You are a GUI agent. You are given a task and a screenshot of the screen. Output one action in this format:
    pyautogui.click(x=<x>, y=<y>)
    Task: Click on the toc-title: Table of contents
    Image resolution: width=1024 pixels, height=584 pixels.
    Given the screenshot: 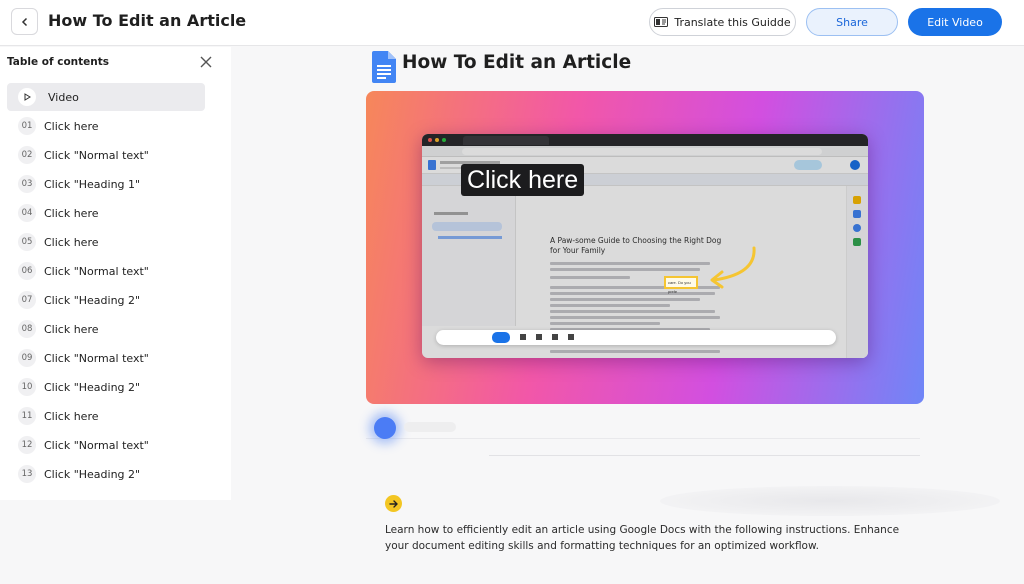 What is the action you would take?
    pyautogui.click(x=58, y=62)
    